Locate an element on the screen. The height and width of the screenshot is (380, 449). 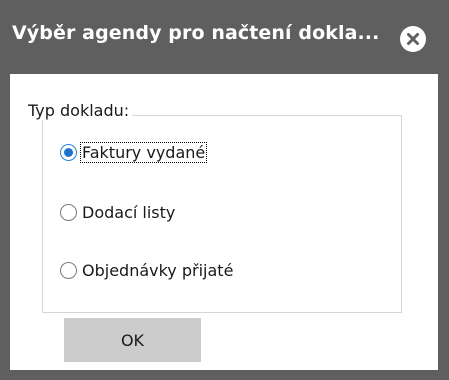
radio-option-faktury-vydane: Faktury vydané is located at coordinates (134, 152).